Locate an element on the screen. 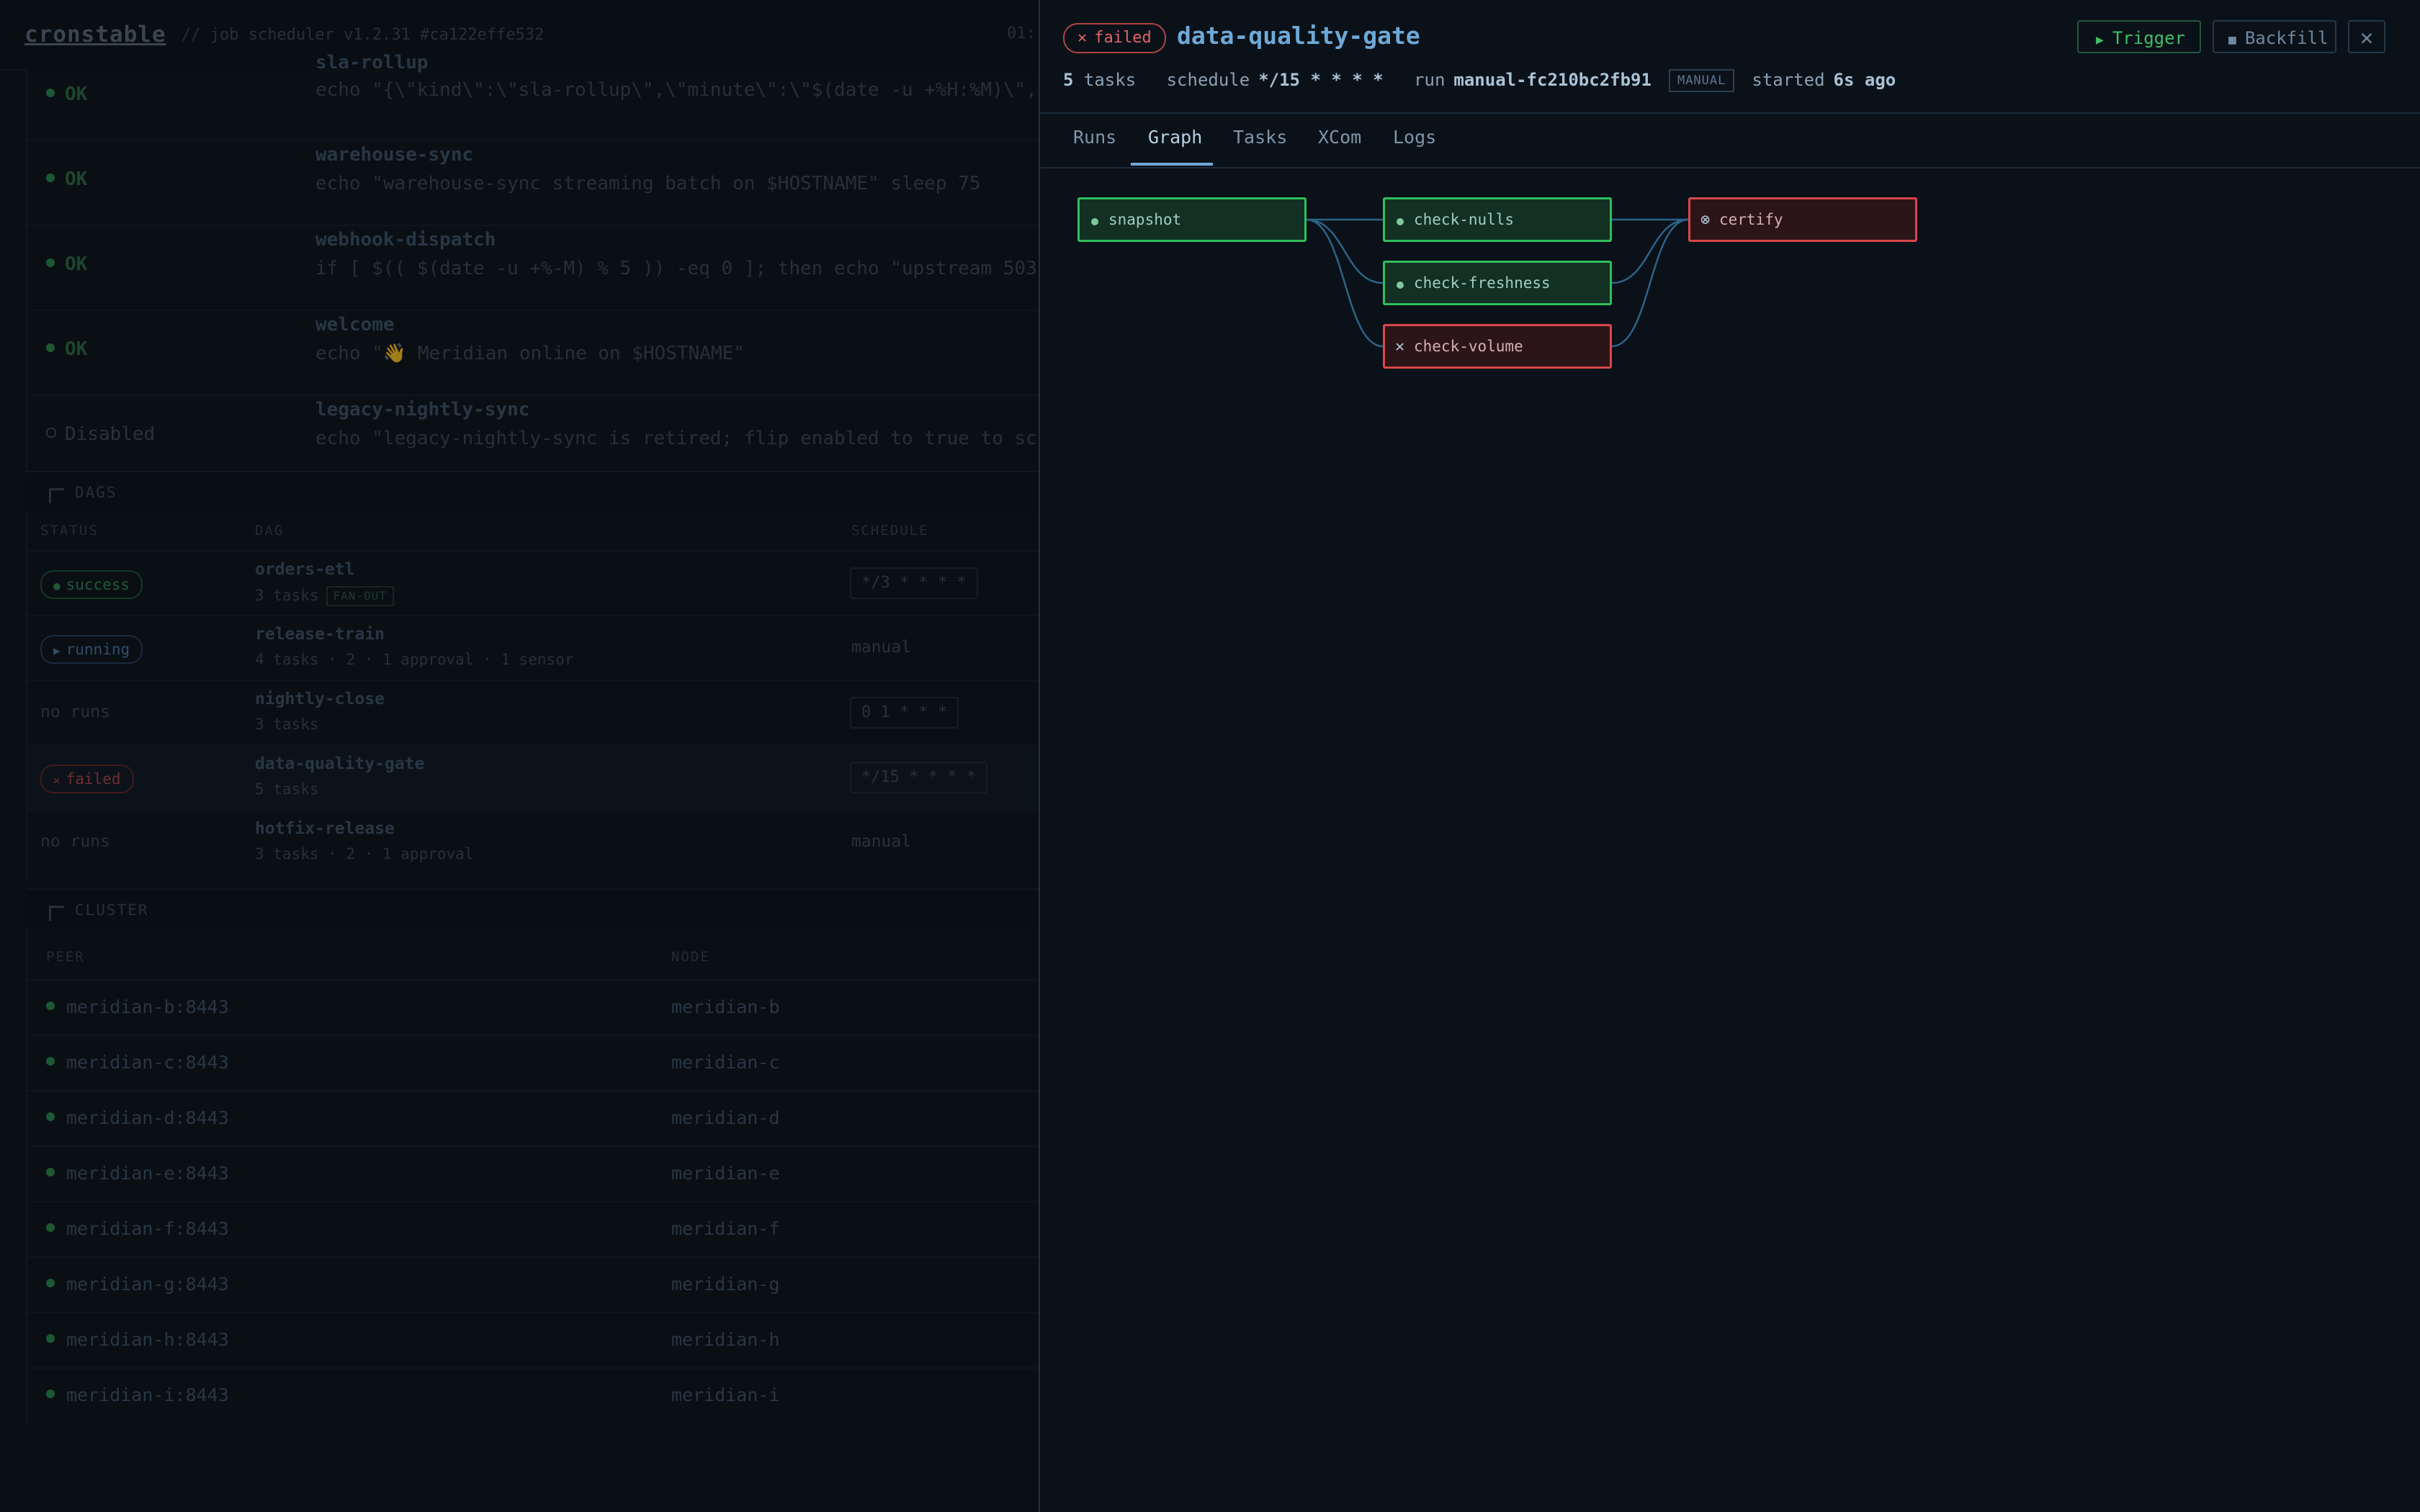 This screenshot has height=1512, width=2420. graph-node-snapshot: snapshot is located at coordinates (1192, 219).